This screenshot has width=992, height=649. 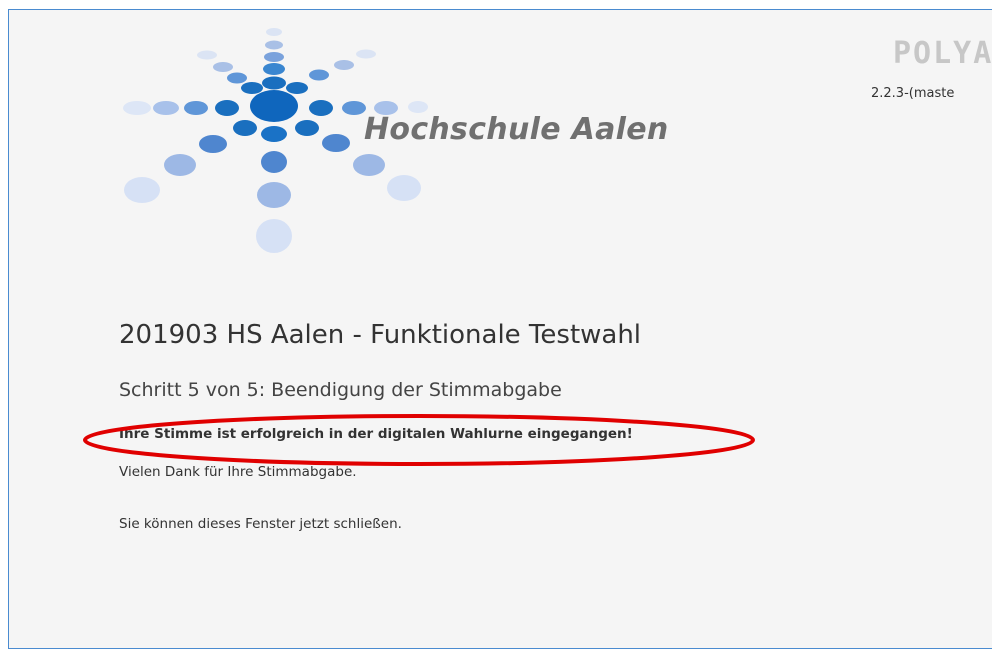 What do you see at coordinates (380, 335) in the screenshot?
I see `election-title: 201903 HS Aalen - Funktionale Testwahl` at bounding box center [380, 335].